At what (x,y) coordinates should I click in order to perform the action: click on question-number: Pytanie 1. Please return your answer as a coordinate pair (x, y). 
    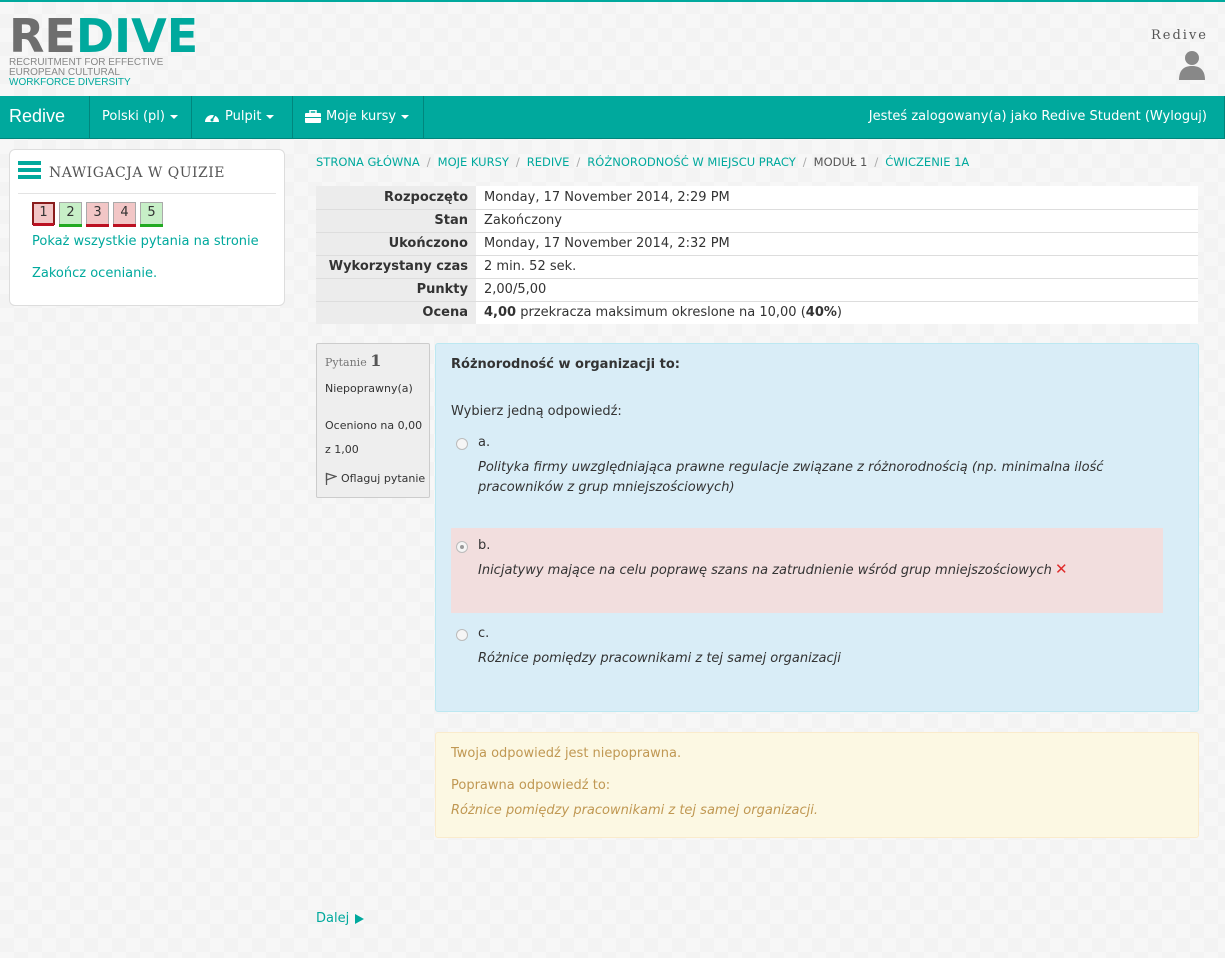
    Looking at the image, I should click on (353, 360).